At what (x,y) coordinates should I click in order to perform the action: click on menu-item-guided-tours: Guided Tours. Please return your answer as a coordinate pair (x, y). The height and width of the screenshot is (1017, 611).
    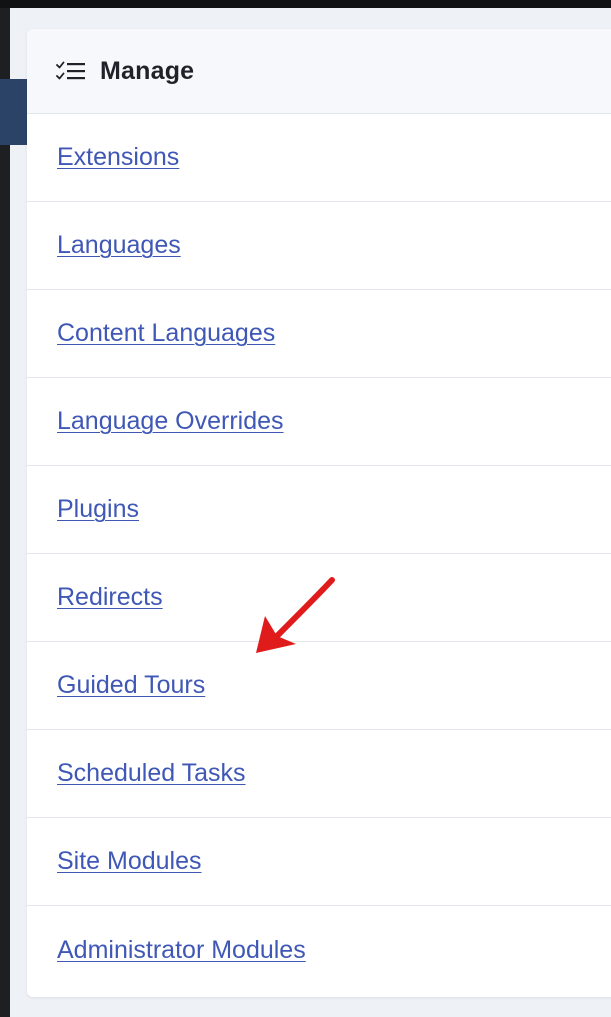
    Looking at the image, I should click on (319, 686).